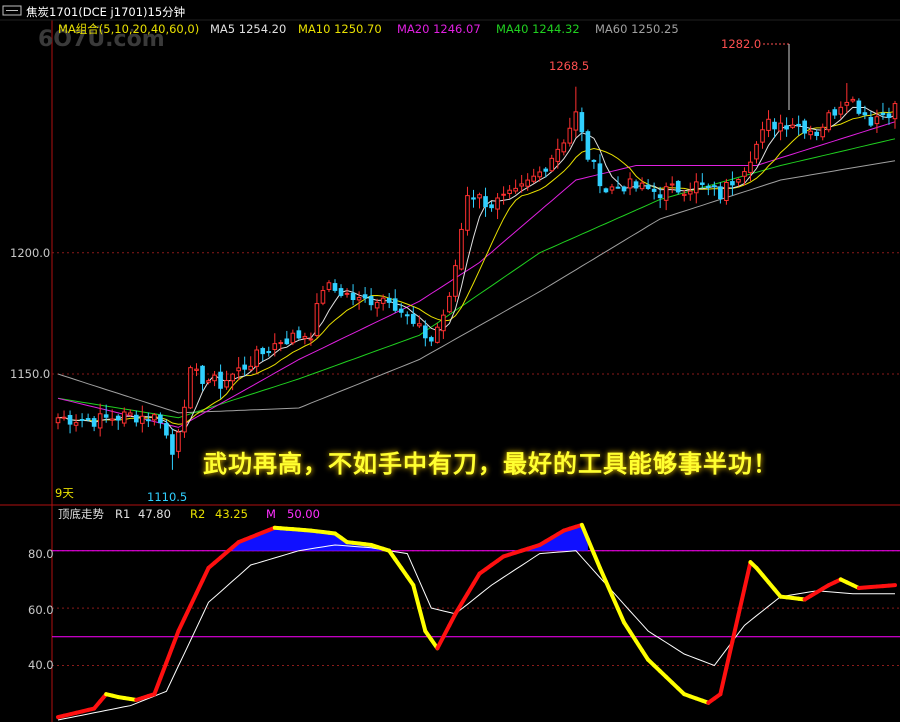 The width and height of the screenshot is (900, 722). What do you see at coordinates (105, 12) in the screenshot?
I see `chart-title: 焦炭1701(DCE j1701)15分钟` at bounding box center [105, 12].